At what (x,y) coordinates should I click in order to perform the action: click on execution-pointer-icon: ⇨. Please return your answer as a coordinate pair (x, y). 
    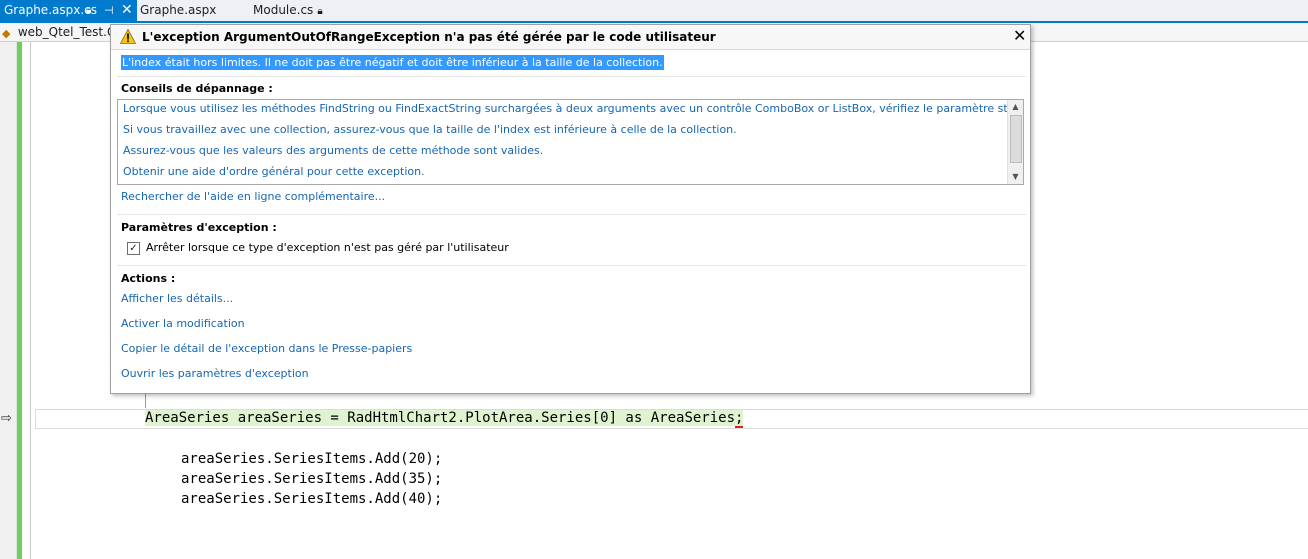
    Looking at the image, I should click on (6, 418).